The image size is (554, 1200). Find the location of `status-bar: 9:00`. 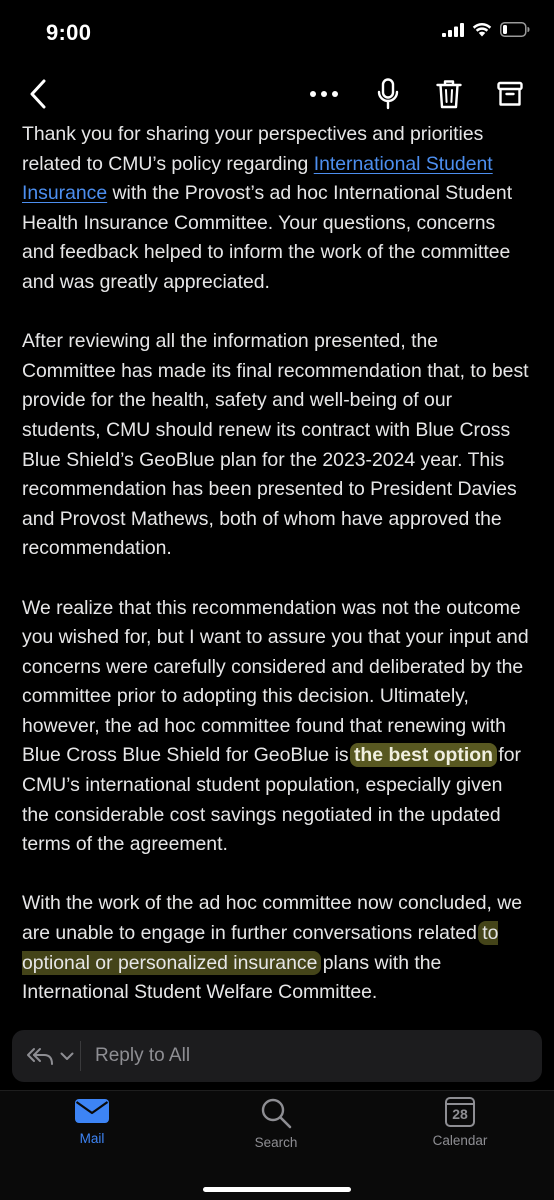

status-bar: 9:00 is located at coordinates (277, 31).